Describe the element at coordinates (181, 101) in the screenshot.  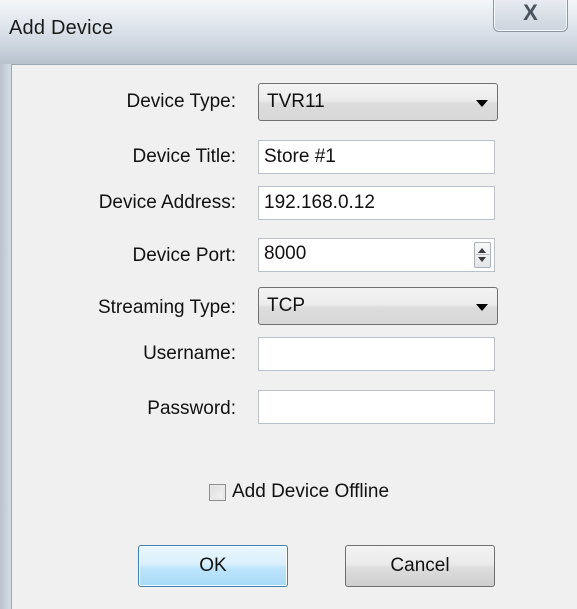
I see `device-type-label: Device Type:` at that location.